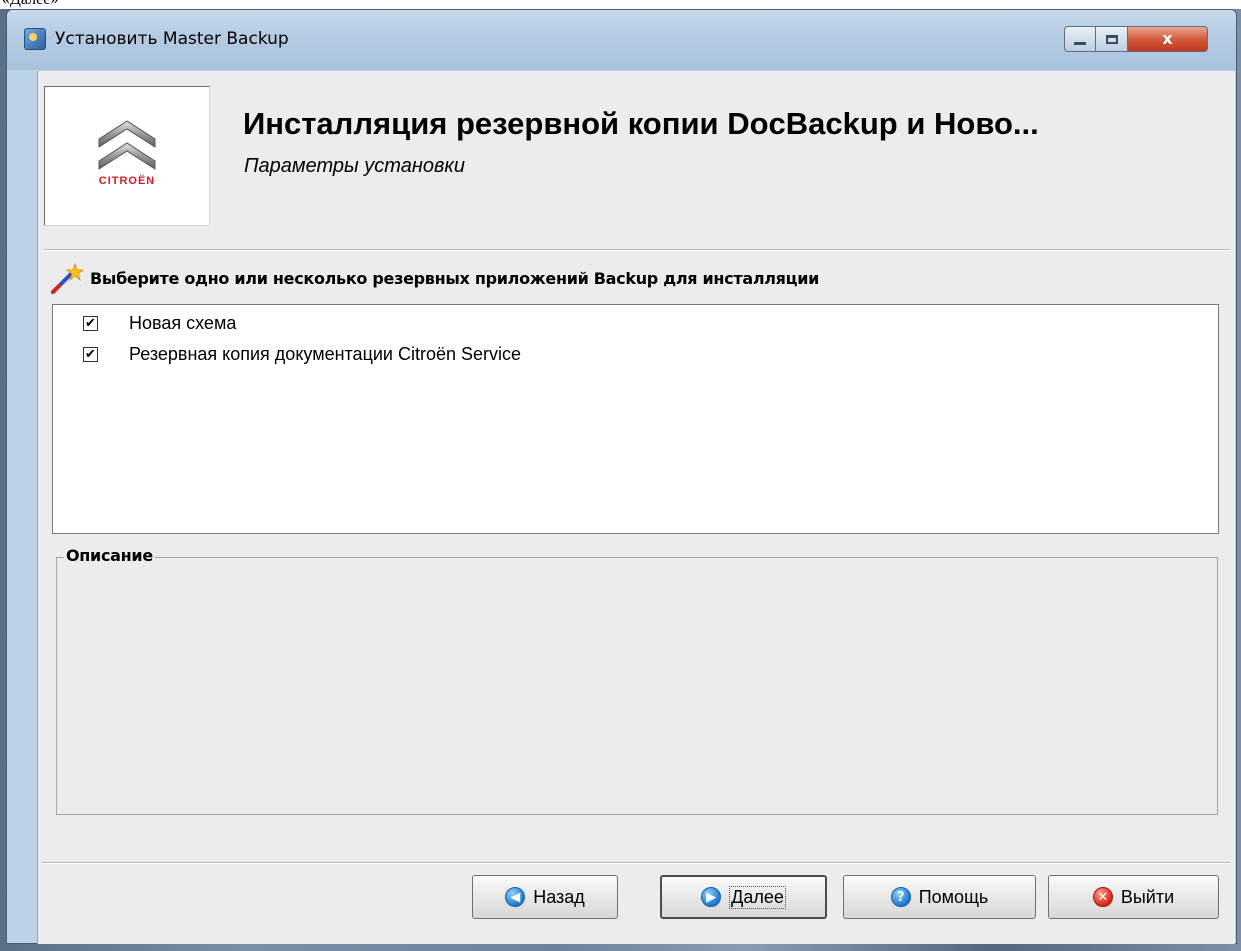  Describe the element at coordinates (183, 322) in the screenshot. I see `list-item-label: Новая схема` at that location.